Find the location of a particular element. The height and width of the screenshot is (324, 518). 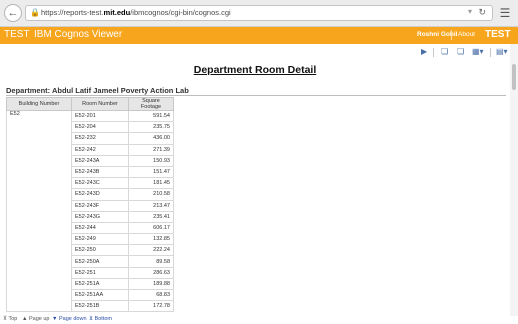

room-number-cell: E52-249 is located at coordinates (100, 239).